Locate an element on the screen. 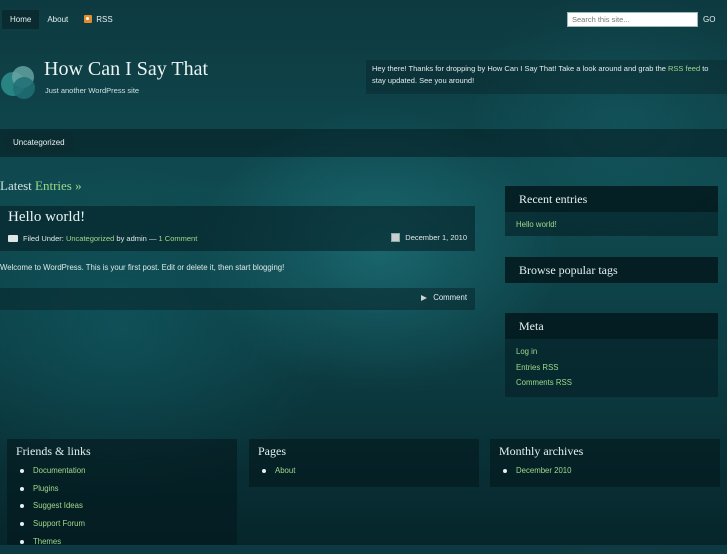  widget-meta: Meta Log in Entries RSS Comments RSS is located at coordinates (611, 355).